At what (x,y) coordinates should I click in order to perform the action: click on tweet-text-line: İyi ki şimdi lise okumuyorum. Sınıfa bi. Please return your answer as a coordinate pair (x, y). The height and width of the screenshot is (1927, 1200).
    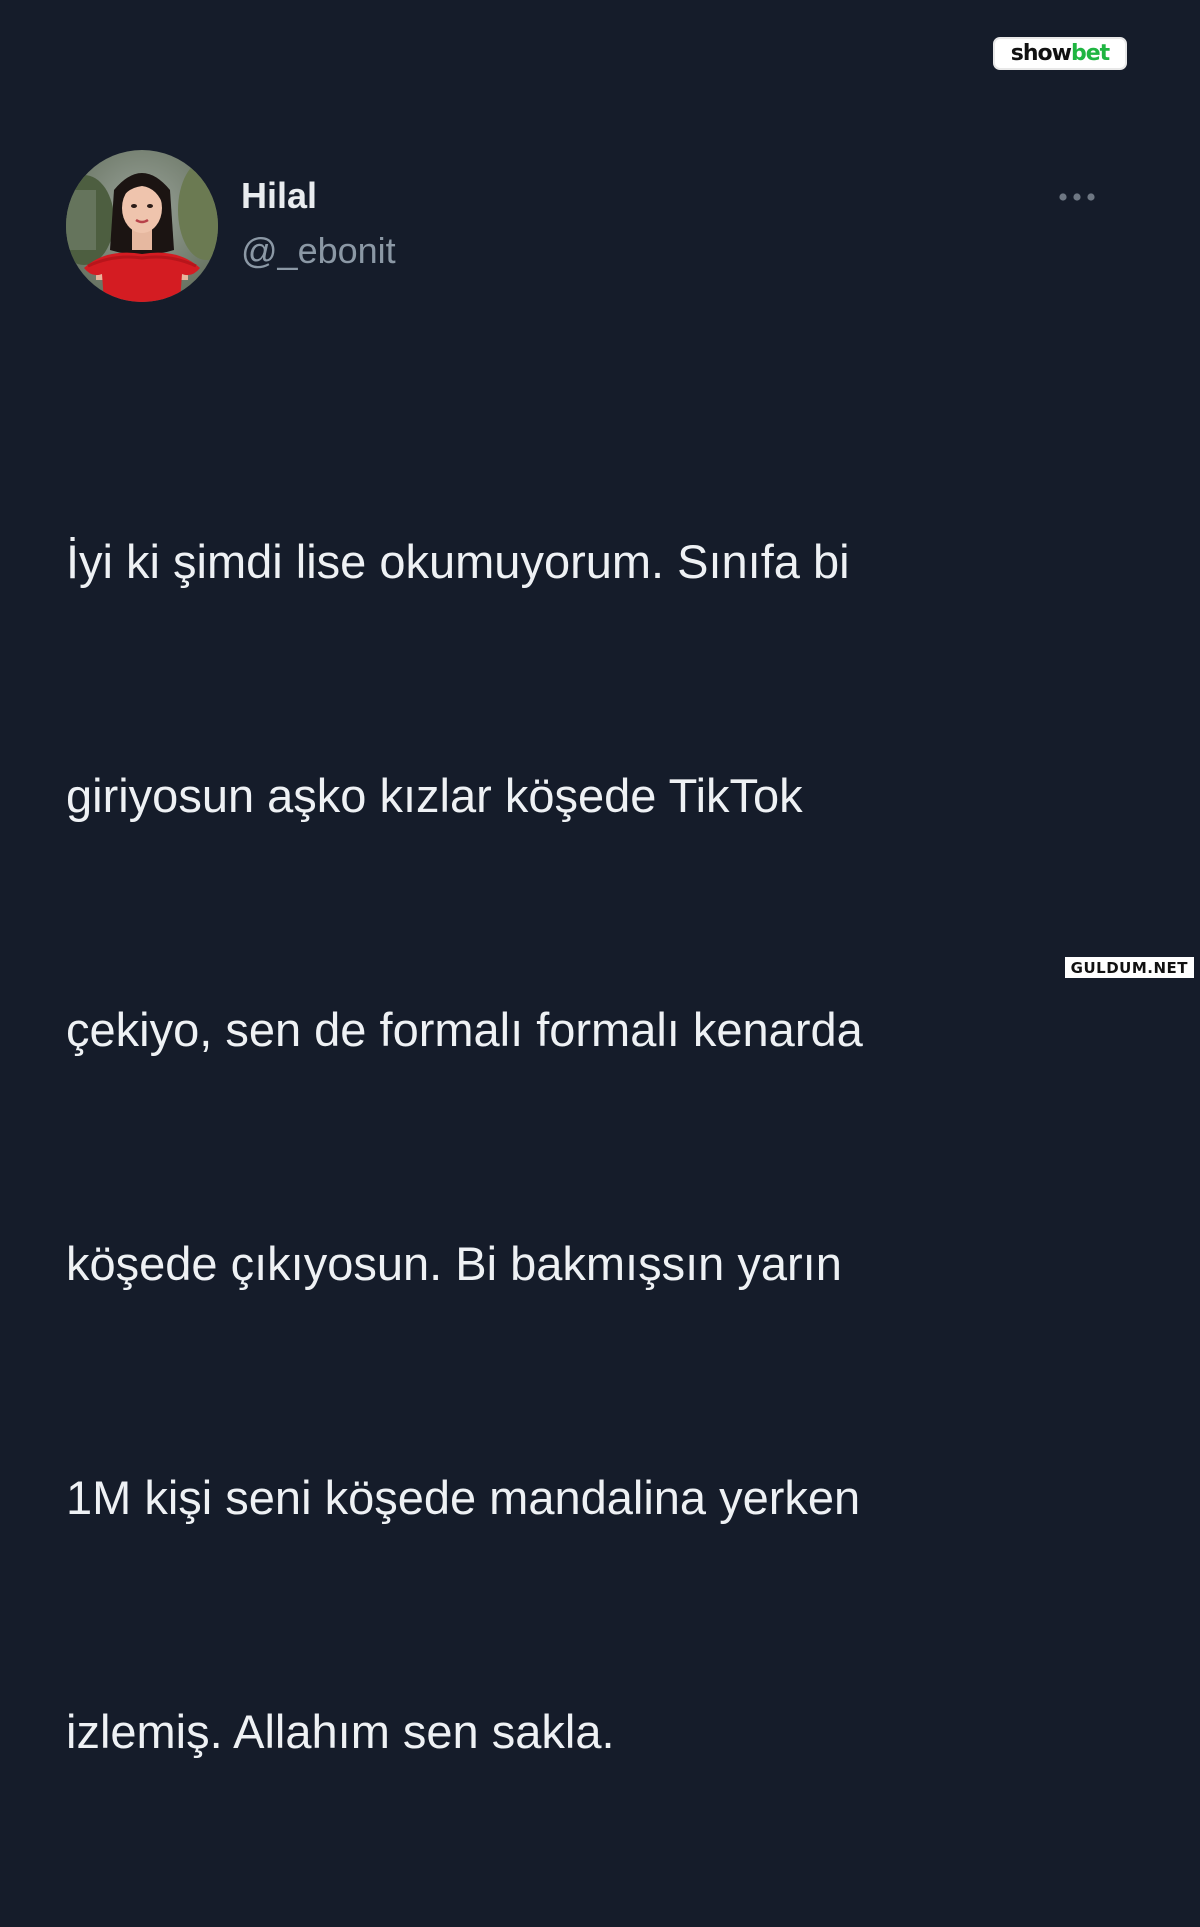
    Looking at the image, I should click on (458, 561).